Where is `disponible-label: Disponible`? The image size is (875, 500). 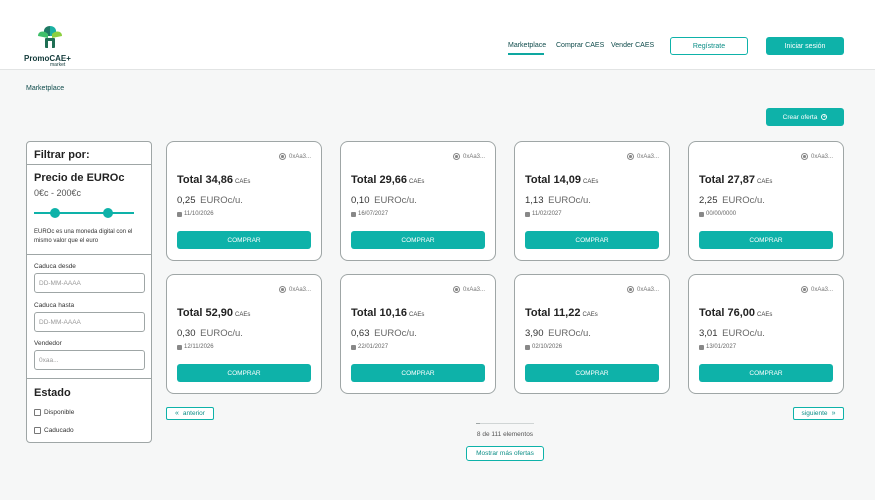
disponible-label: Disponible is located at coordinates (59, 412).